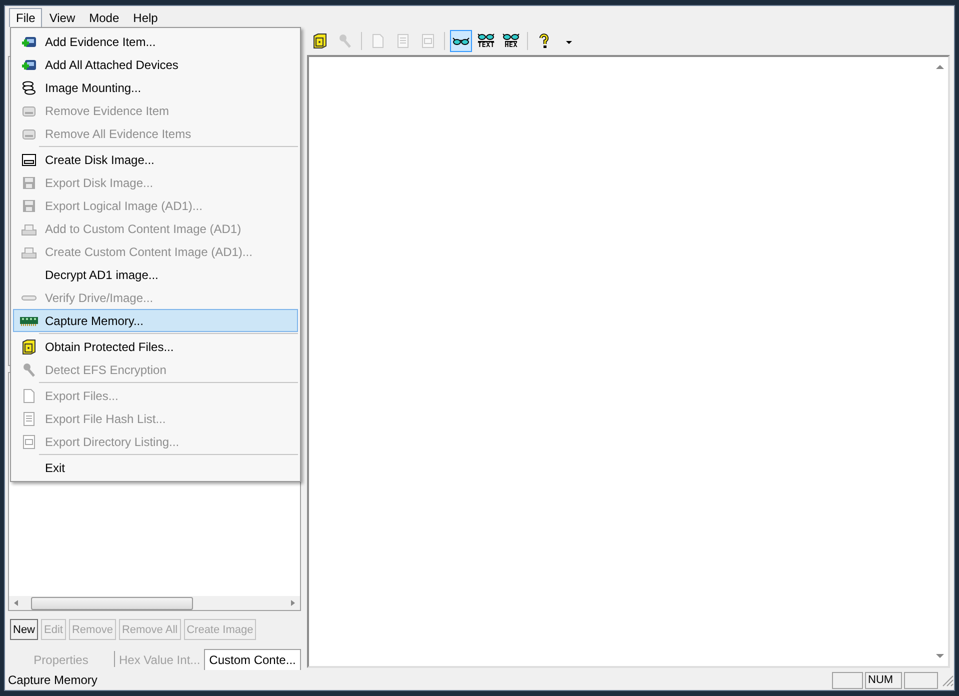  Describe the element at coordinates (940, 656) in the screenshot. I see `scroll-down-arrow` at that location.